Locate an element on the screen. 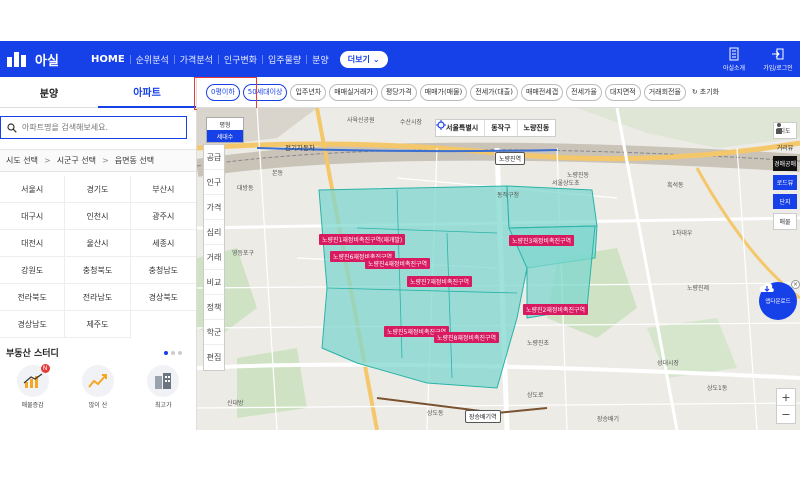 This screenshot has width=800, height=500. popup-item-area: 평형 is located at coordinates (225, 124).